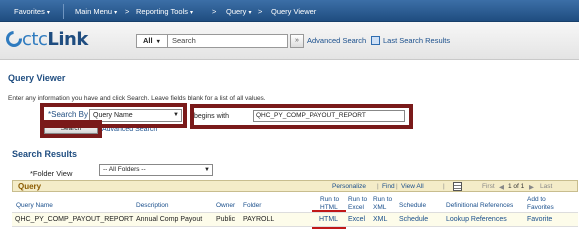  I want to click on personalize-link: Personalize, so click(349, 186).